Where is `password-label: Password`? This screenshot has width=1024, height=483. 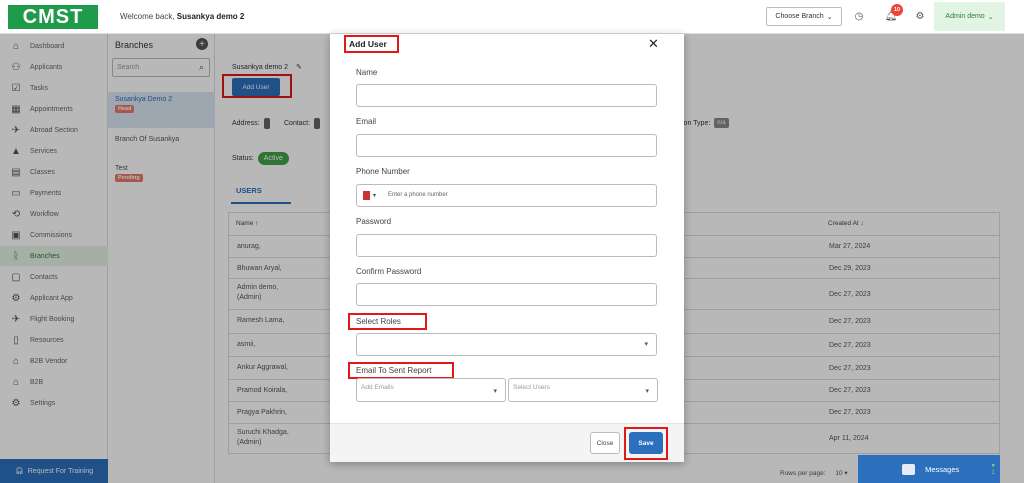
password-label: Password is located at coordinates (374, 221).